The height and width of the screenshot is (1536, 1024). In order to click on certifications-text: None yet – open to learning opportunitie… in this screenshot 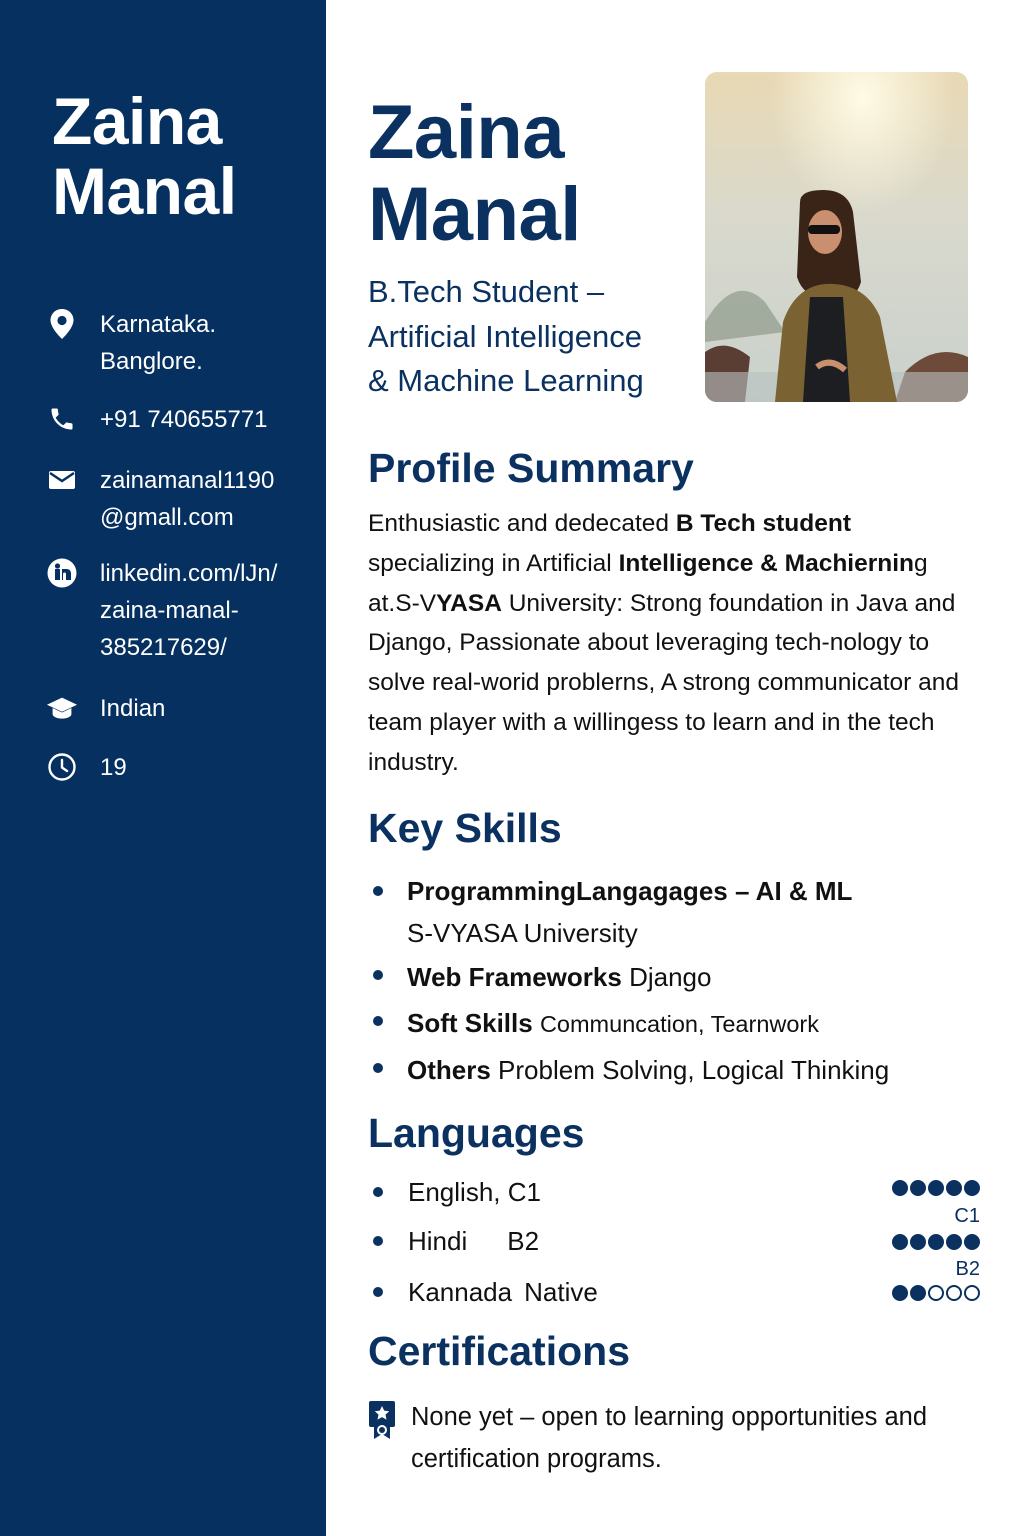, I will do `click(669, 1438)`.